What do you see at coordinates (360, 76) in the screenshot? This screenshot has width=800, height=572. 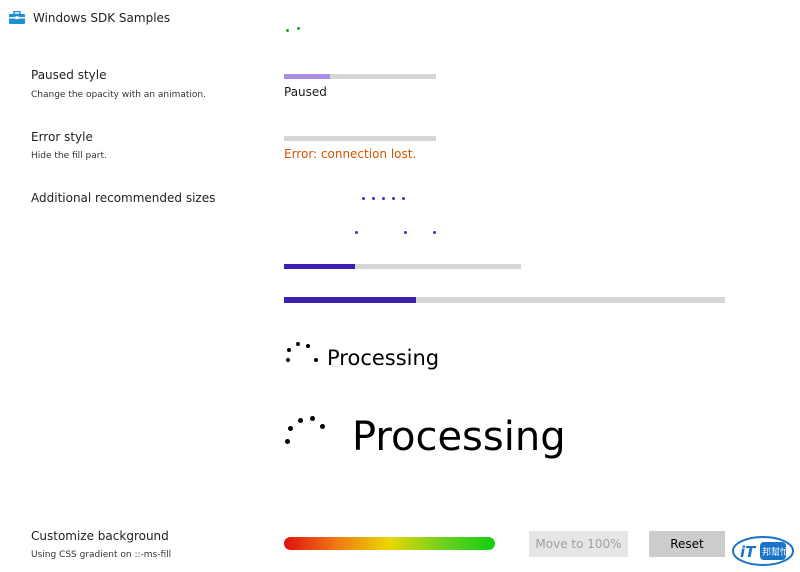 I see `paused-progress-bar` at bounding box center [360, 76].